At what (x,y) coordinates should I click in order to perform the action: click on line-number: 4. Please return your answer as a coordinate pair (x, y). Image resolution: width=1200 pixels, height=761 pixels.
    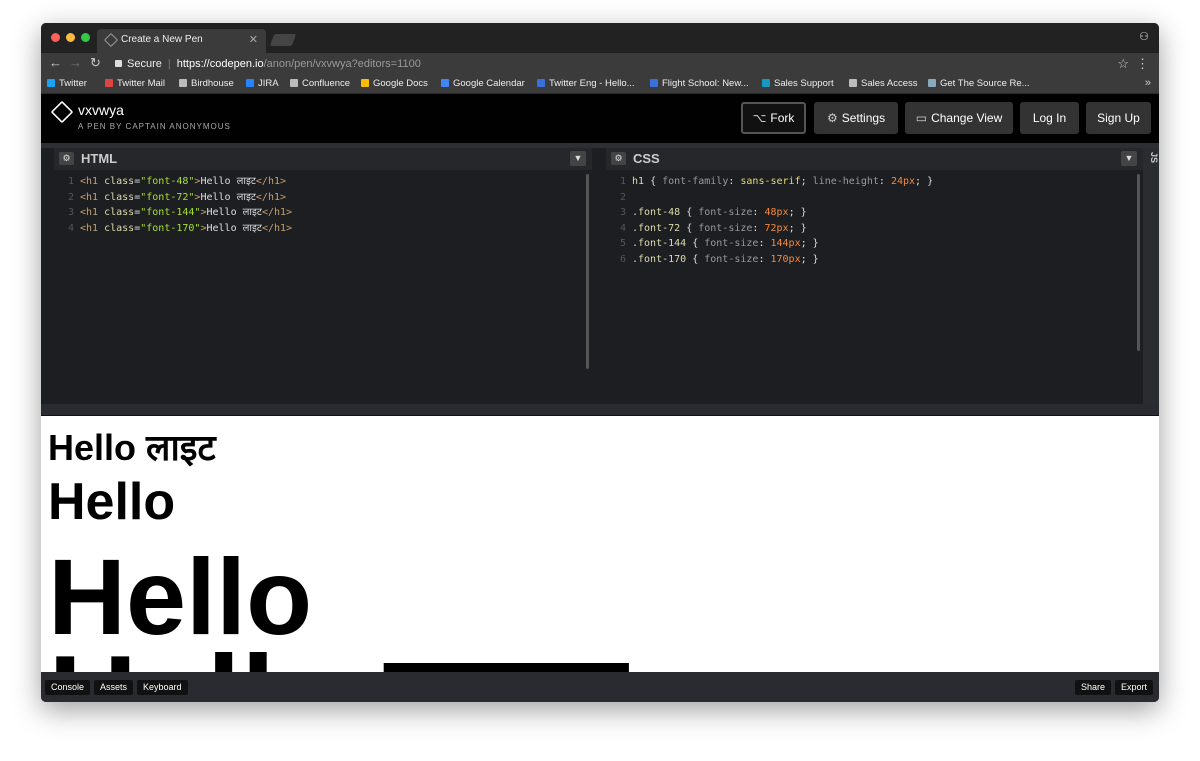
    Looking at the image, I should click on (70, 228).